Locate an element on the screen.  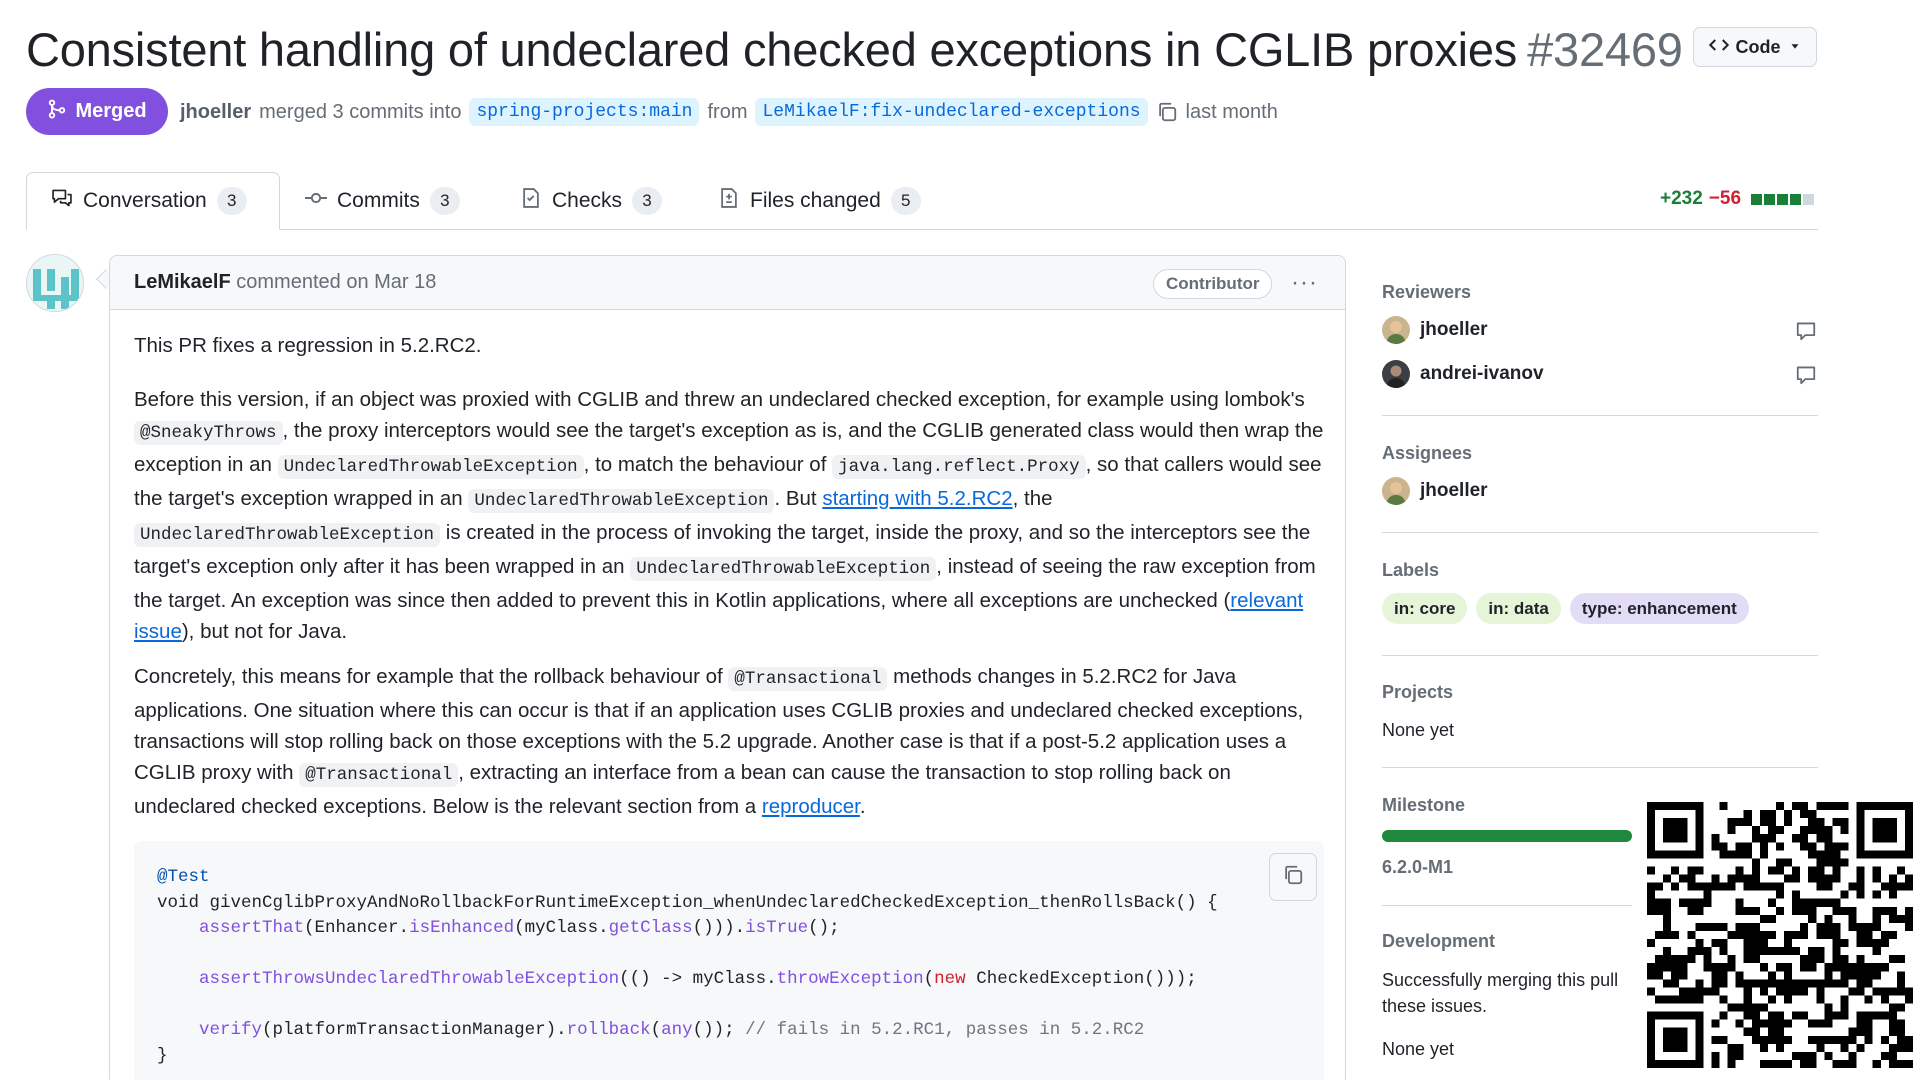
reviewers-heading: Reviewers is located at coordinates (1426, 292).